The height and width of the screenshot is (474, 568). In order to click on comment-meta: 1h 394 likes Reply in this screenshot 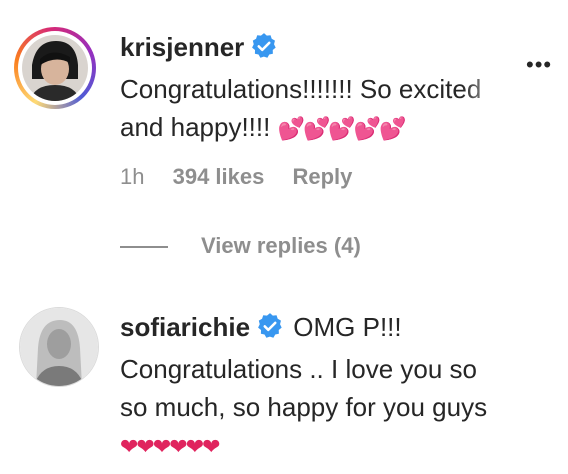, I will do `click(247, 177)`.